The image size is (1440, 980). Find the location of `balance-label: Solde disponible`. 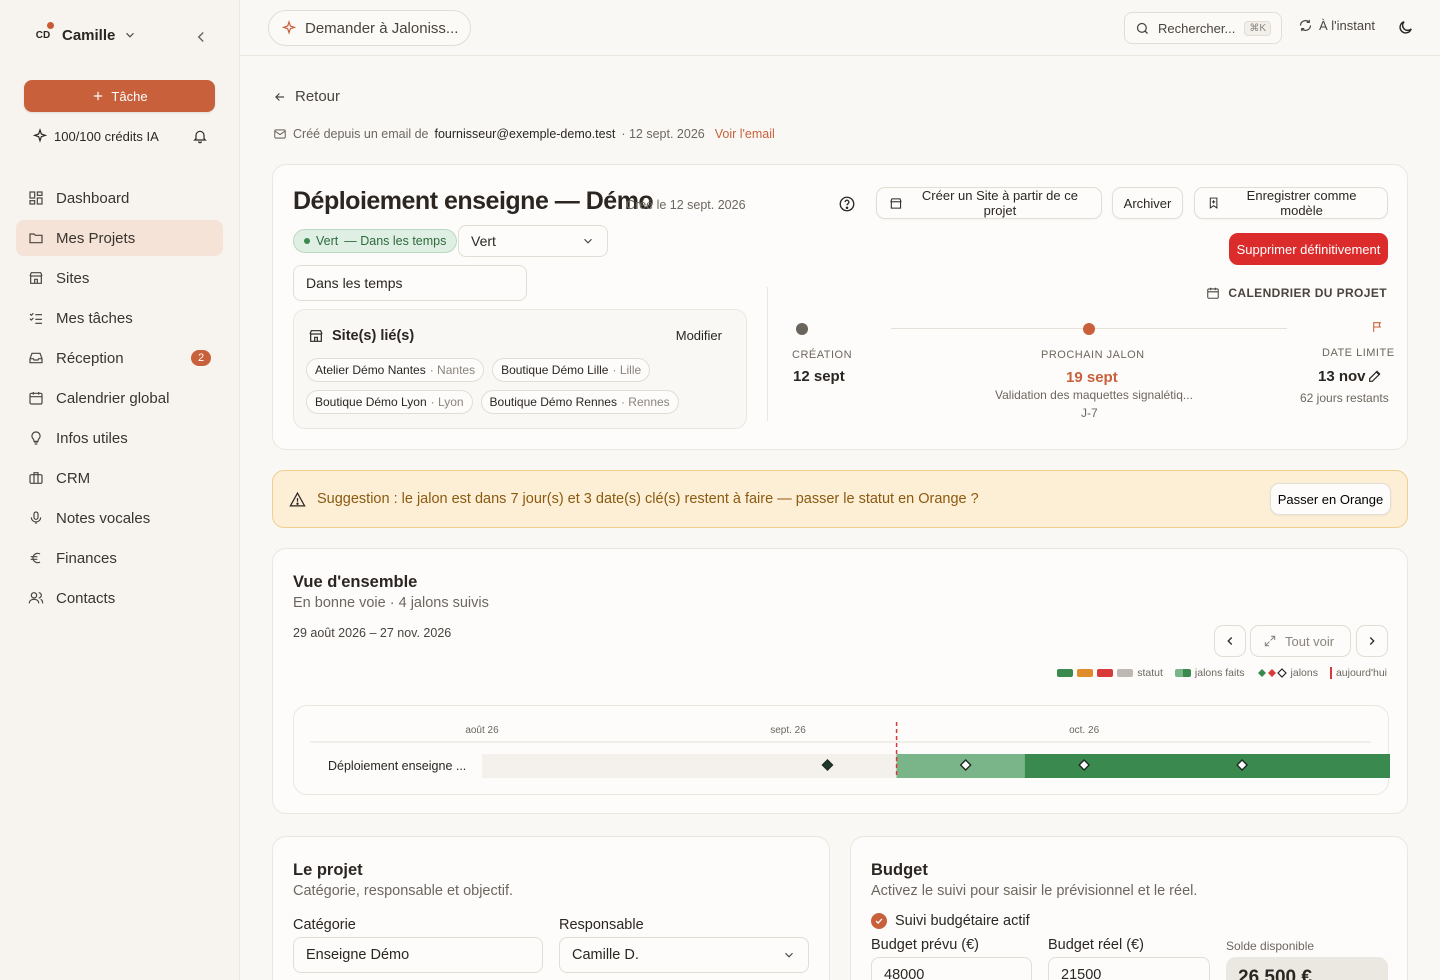

balance-label: Solde disponible is located at coordinates (1270, 946).